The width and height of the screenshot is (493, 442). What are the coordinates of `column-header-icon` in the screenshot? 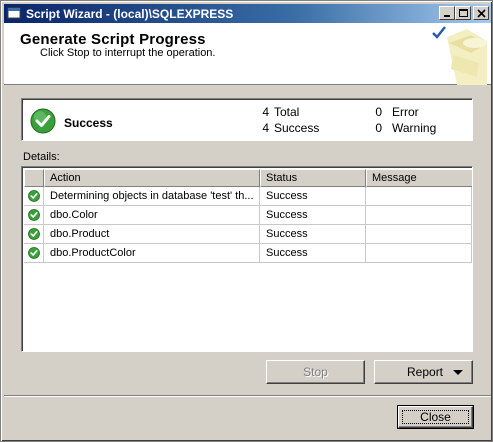 It's located at (34, 178).